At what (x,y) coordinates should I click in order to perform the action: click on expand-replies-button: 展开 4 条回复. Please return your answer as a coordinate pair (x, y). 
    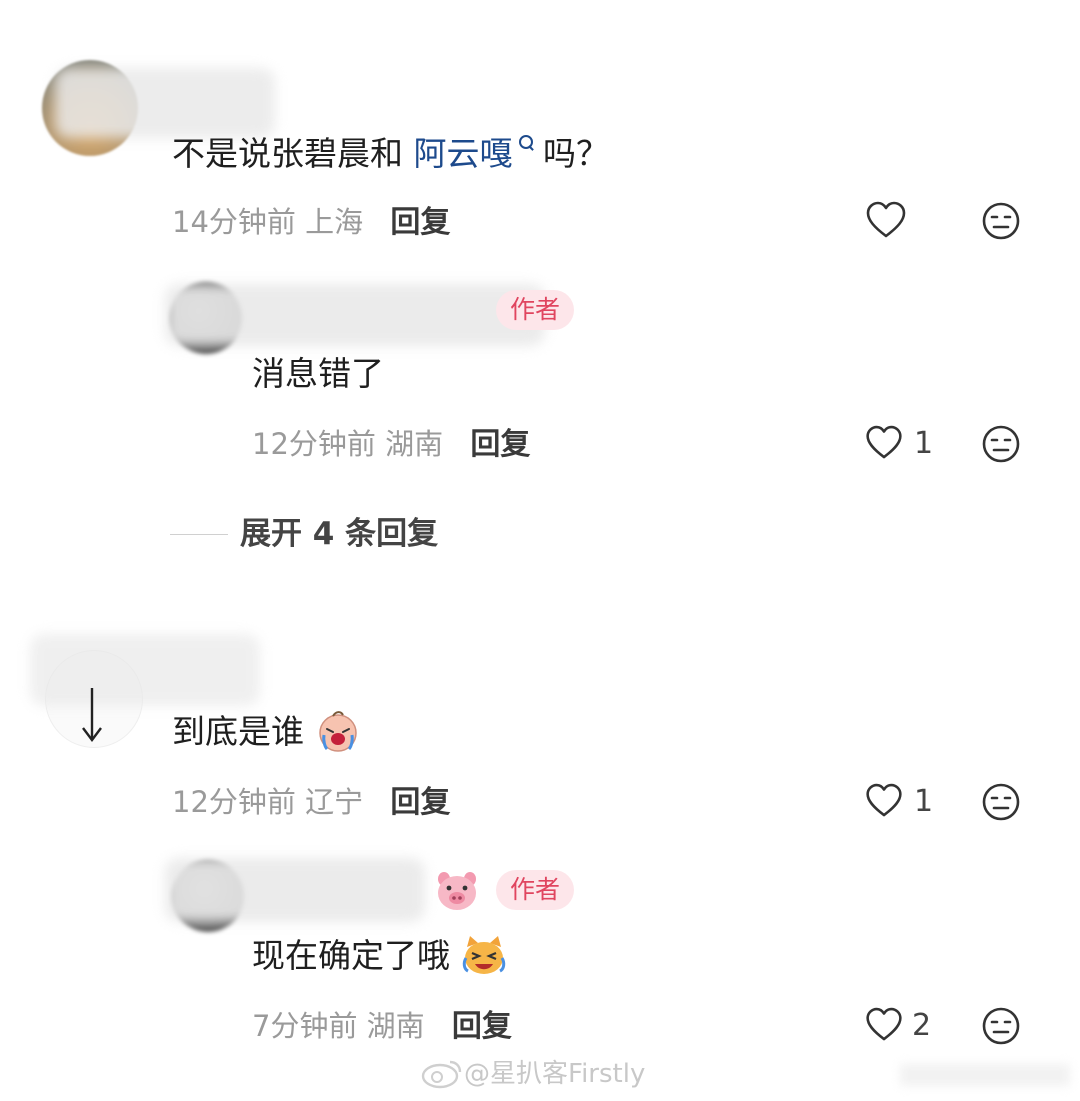
    Looking at the image, I should click on (339, 534).